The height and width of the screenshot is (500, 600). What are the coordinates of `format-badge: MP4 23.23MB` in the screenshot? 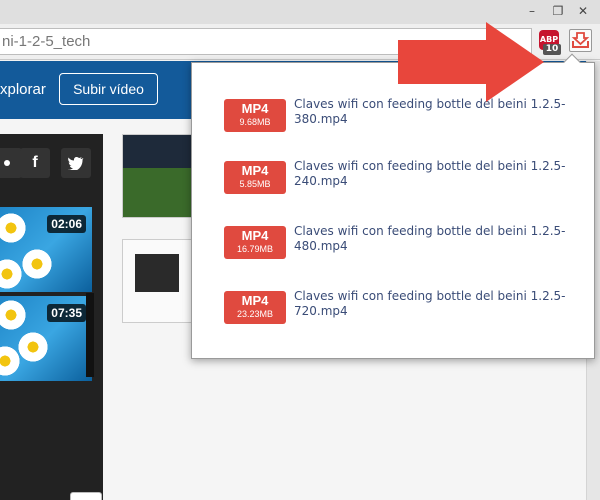 It's located at (255, 307).